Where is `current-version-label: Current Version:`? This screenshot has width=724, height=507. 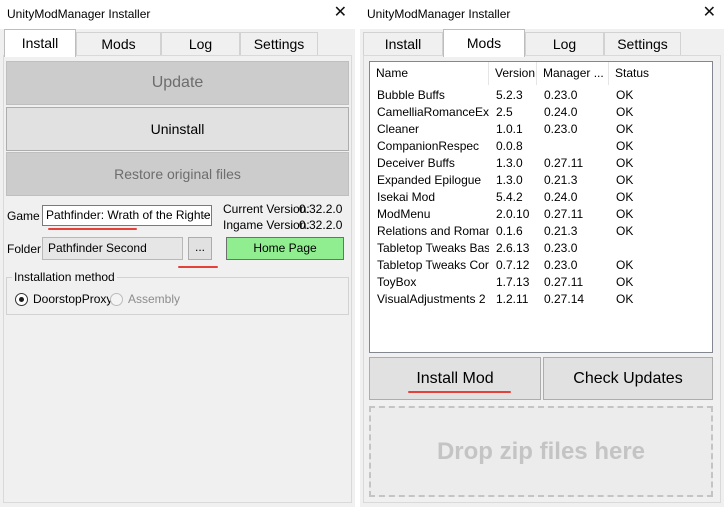 current-version-label: Current Version: is located at coordinates (266, 209).